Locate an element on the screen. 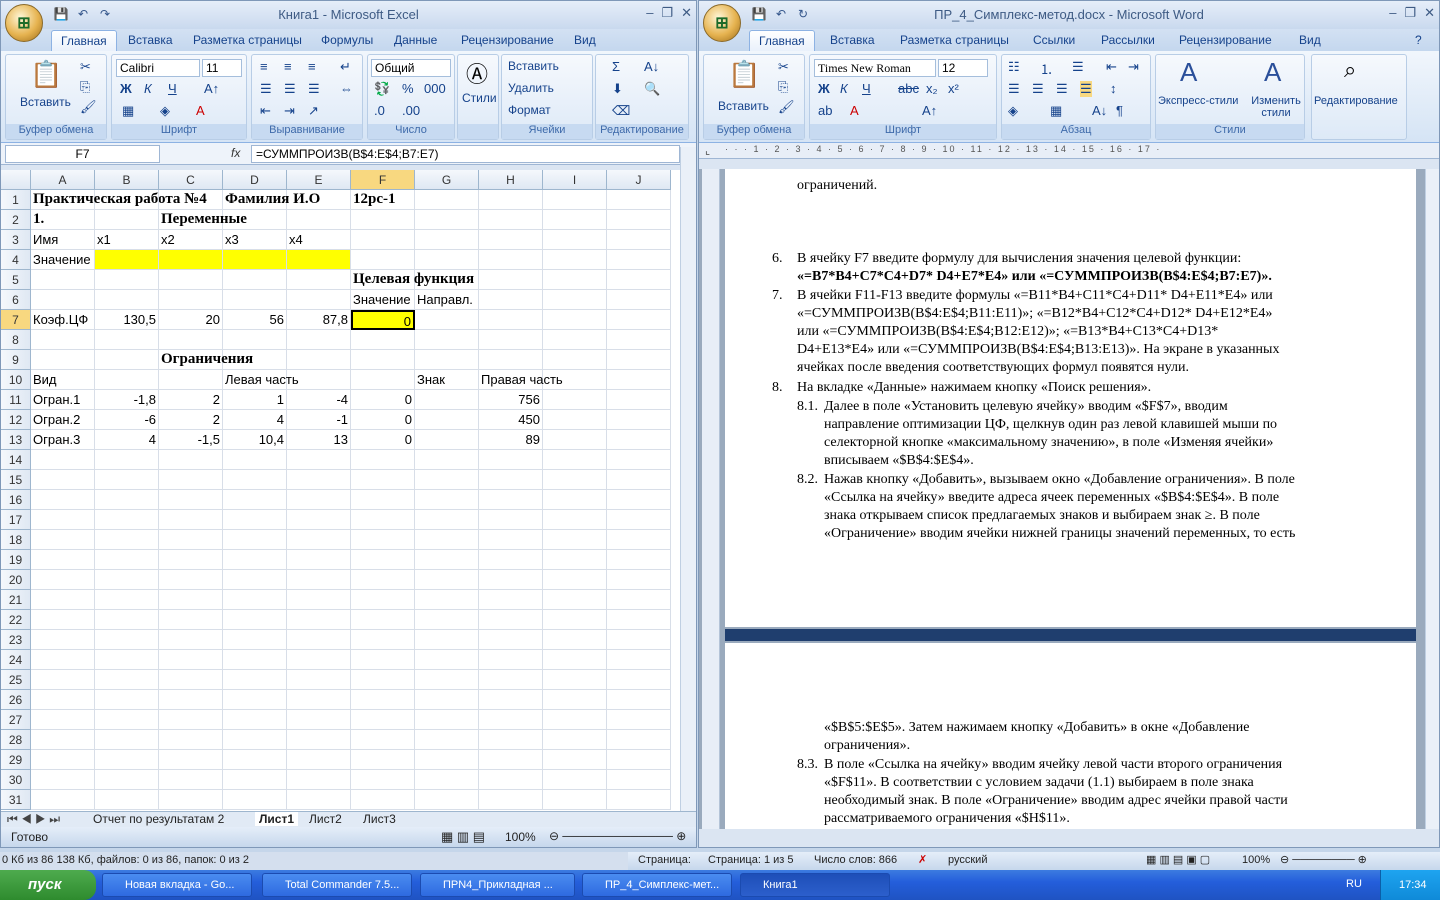 The height and width of the screenshot is (900, 1440). cell-j9 is located at coordinates (639, 360).